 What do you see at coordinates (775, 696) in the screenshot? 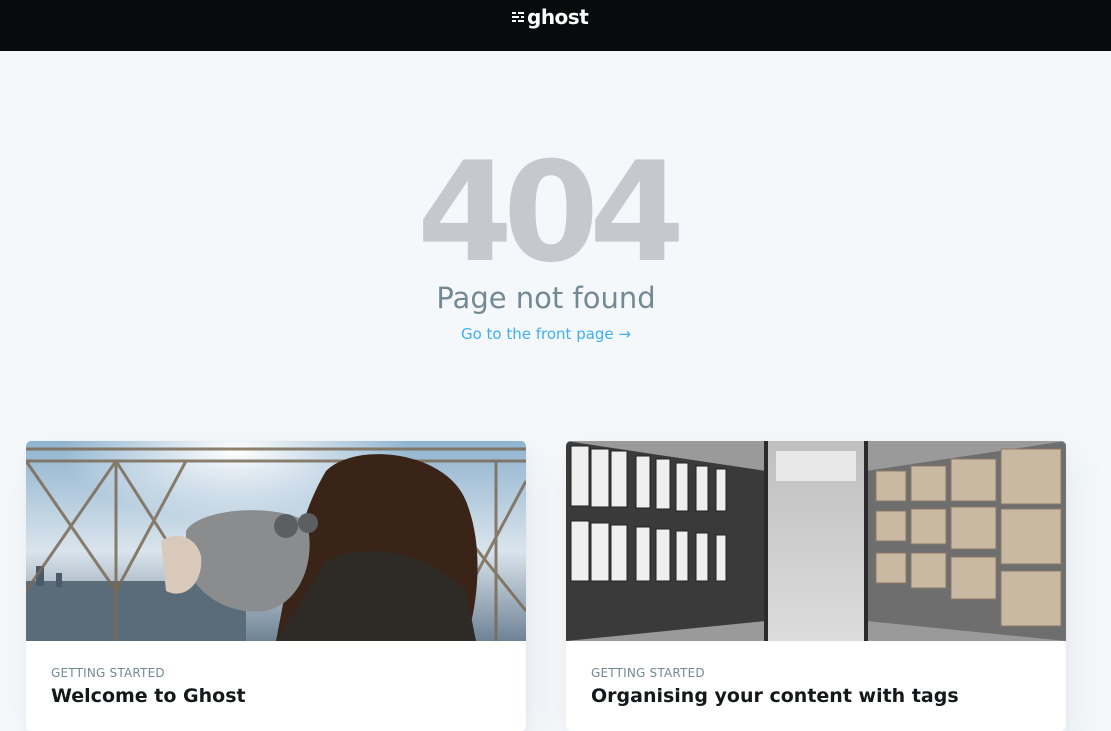
I see `card-title: Organising your content with tags` at bounding box center [775, 696].